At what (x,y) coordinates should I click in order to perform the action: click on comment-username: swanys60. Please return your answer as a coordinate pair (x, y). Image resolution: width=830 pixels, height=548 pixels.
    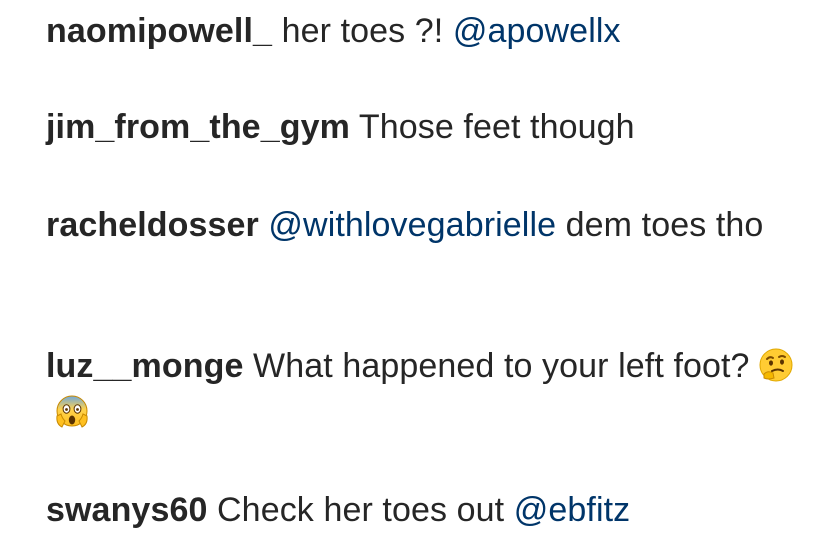
    Looking at the image, I should click on (126, 510).